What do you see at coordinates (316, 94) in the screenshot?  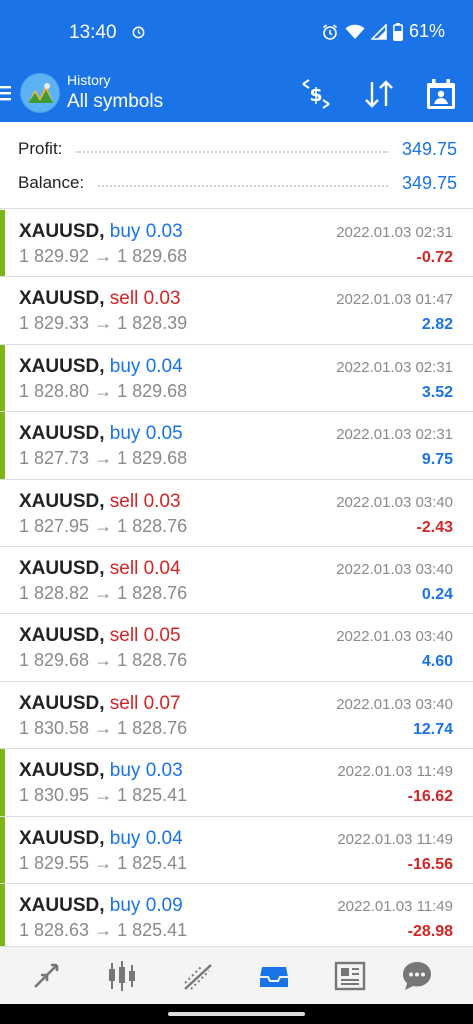 I see `currency-filter-icon: $` at bounding box center [316, 94].